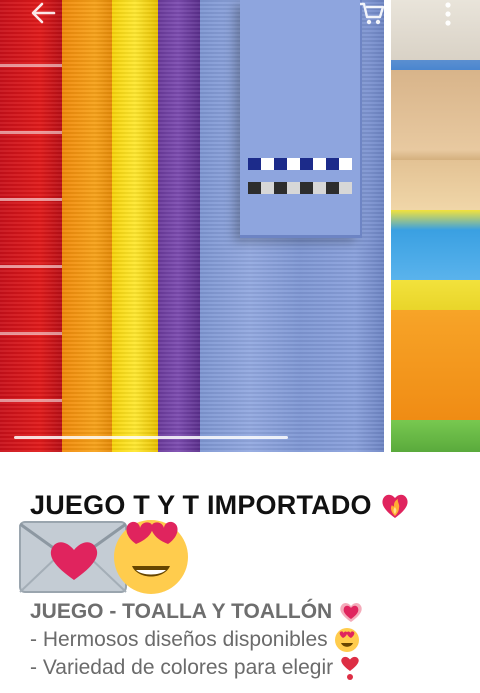  I want to click on back-button, so click(43, 13).